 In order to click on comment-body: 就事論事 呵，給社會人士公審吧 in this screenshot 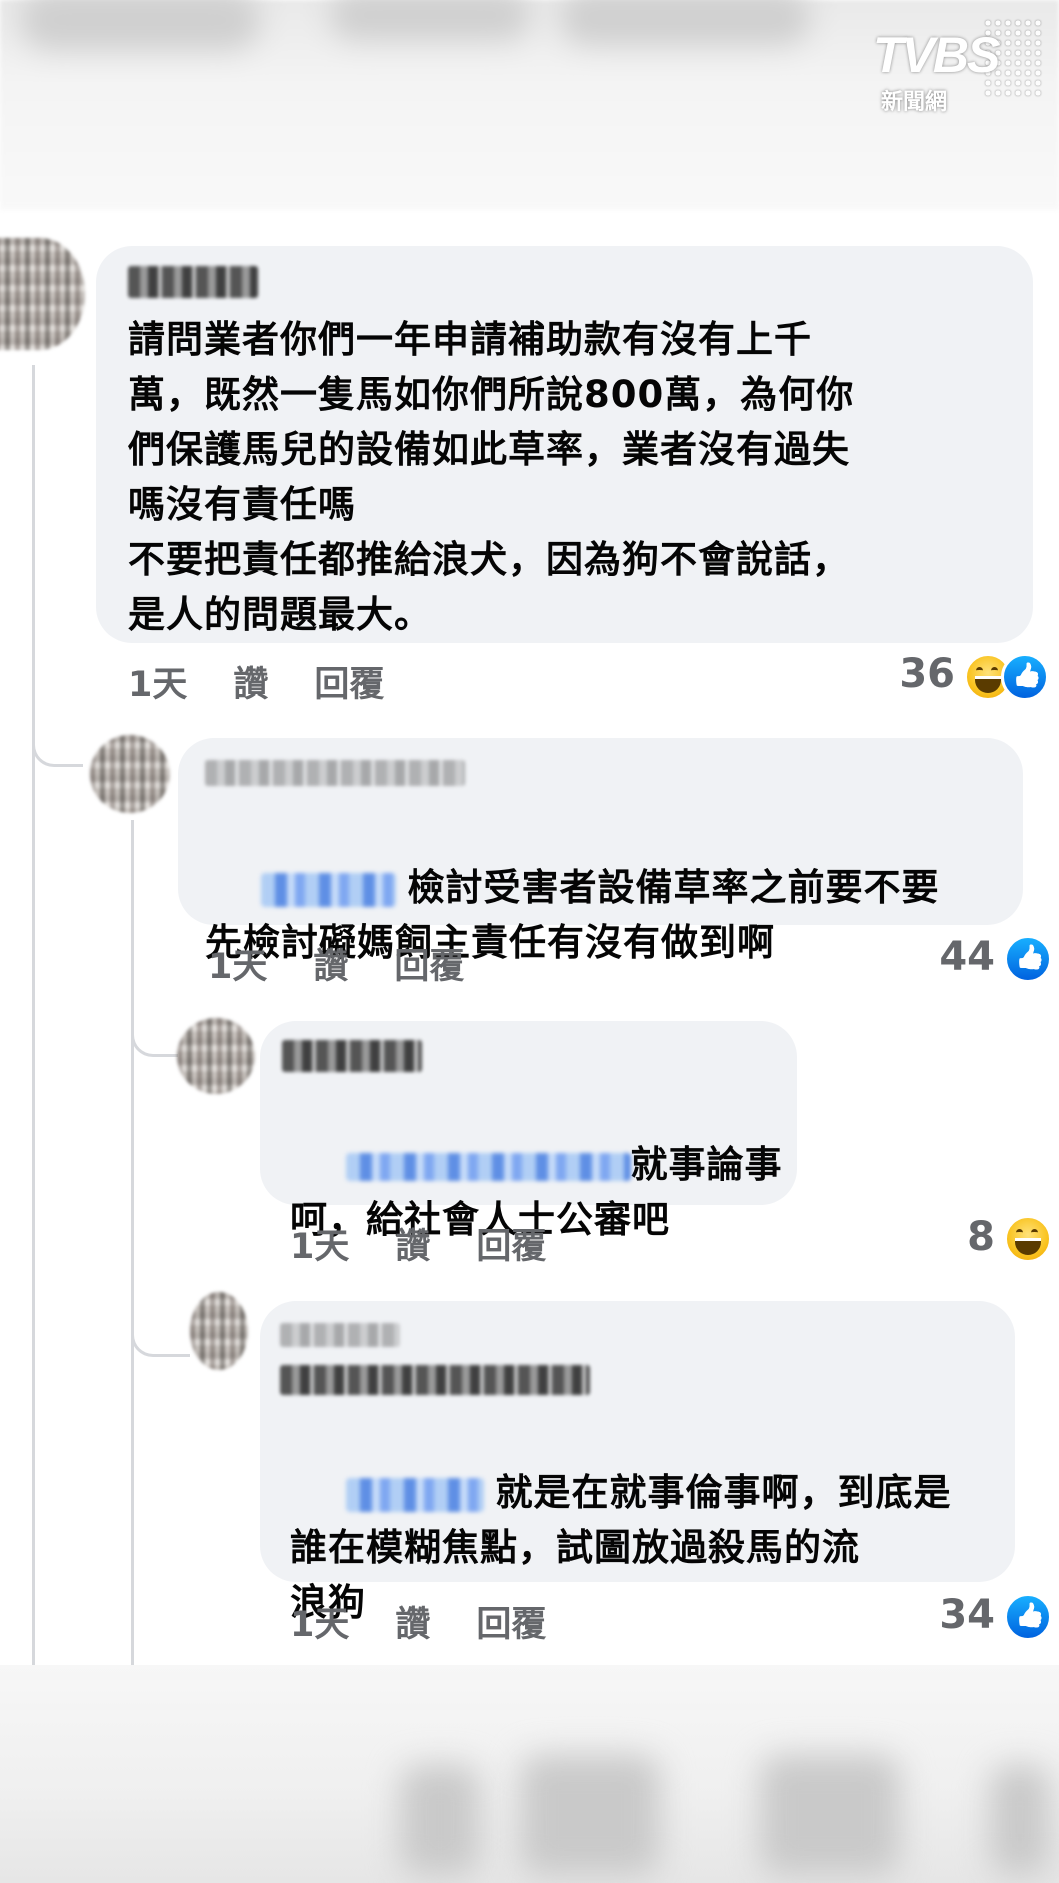, I will do `click(540, 1192)`.